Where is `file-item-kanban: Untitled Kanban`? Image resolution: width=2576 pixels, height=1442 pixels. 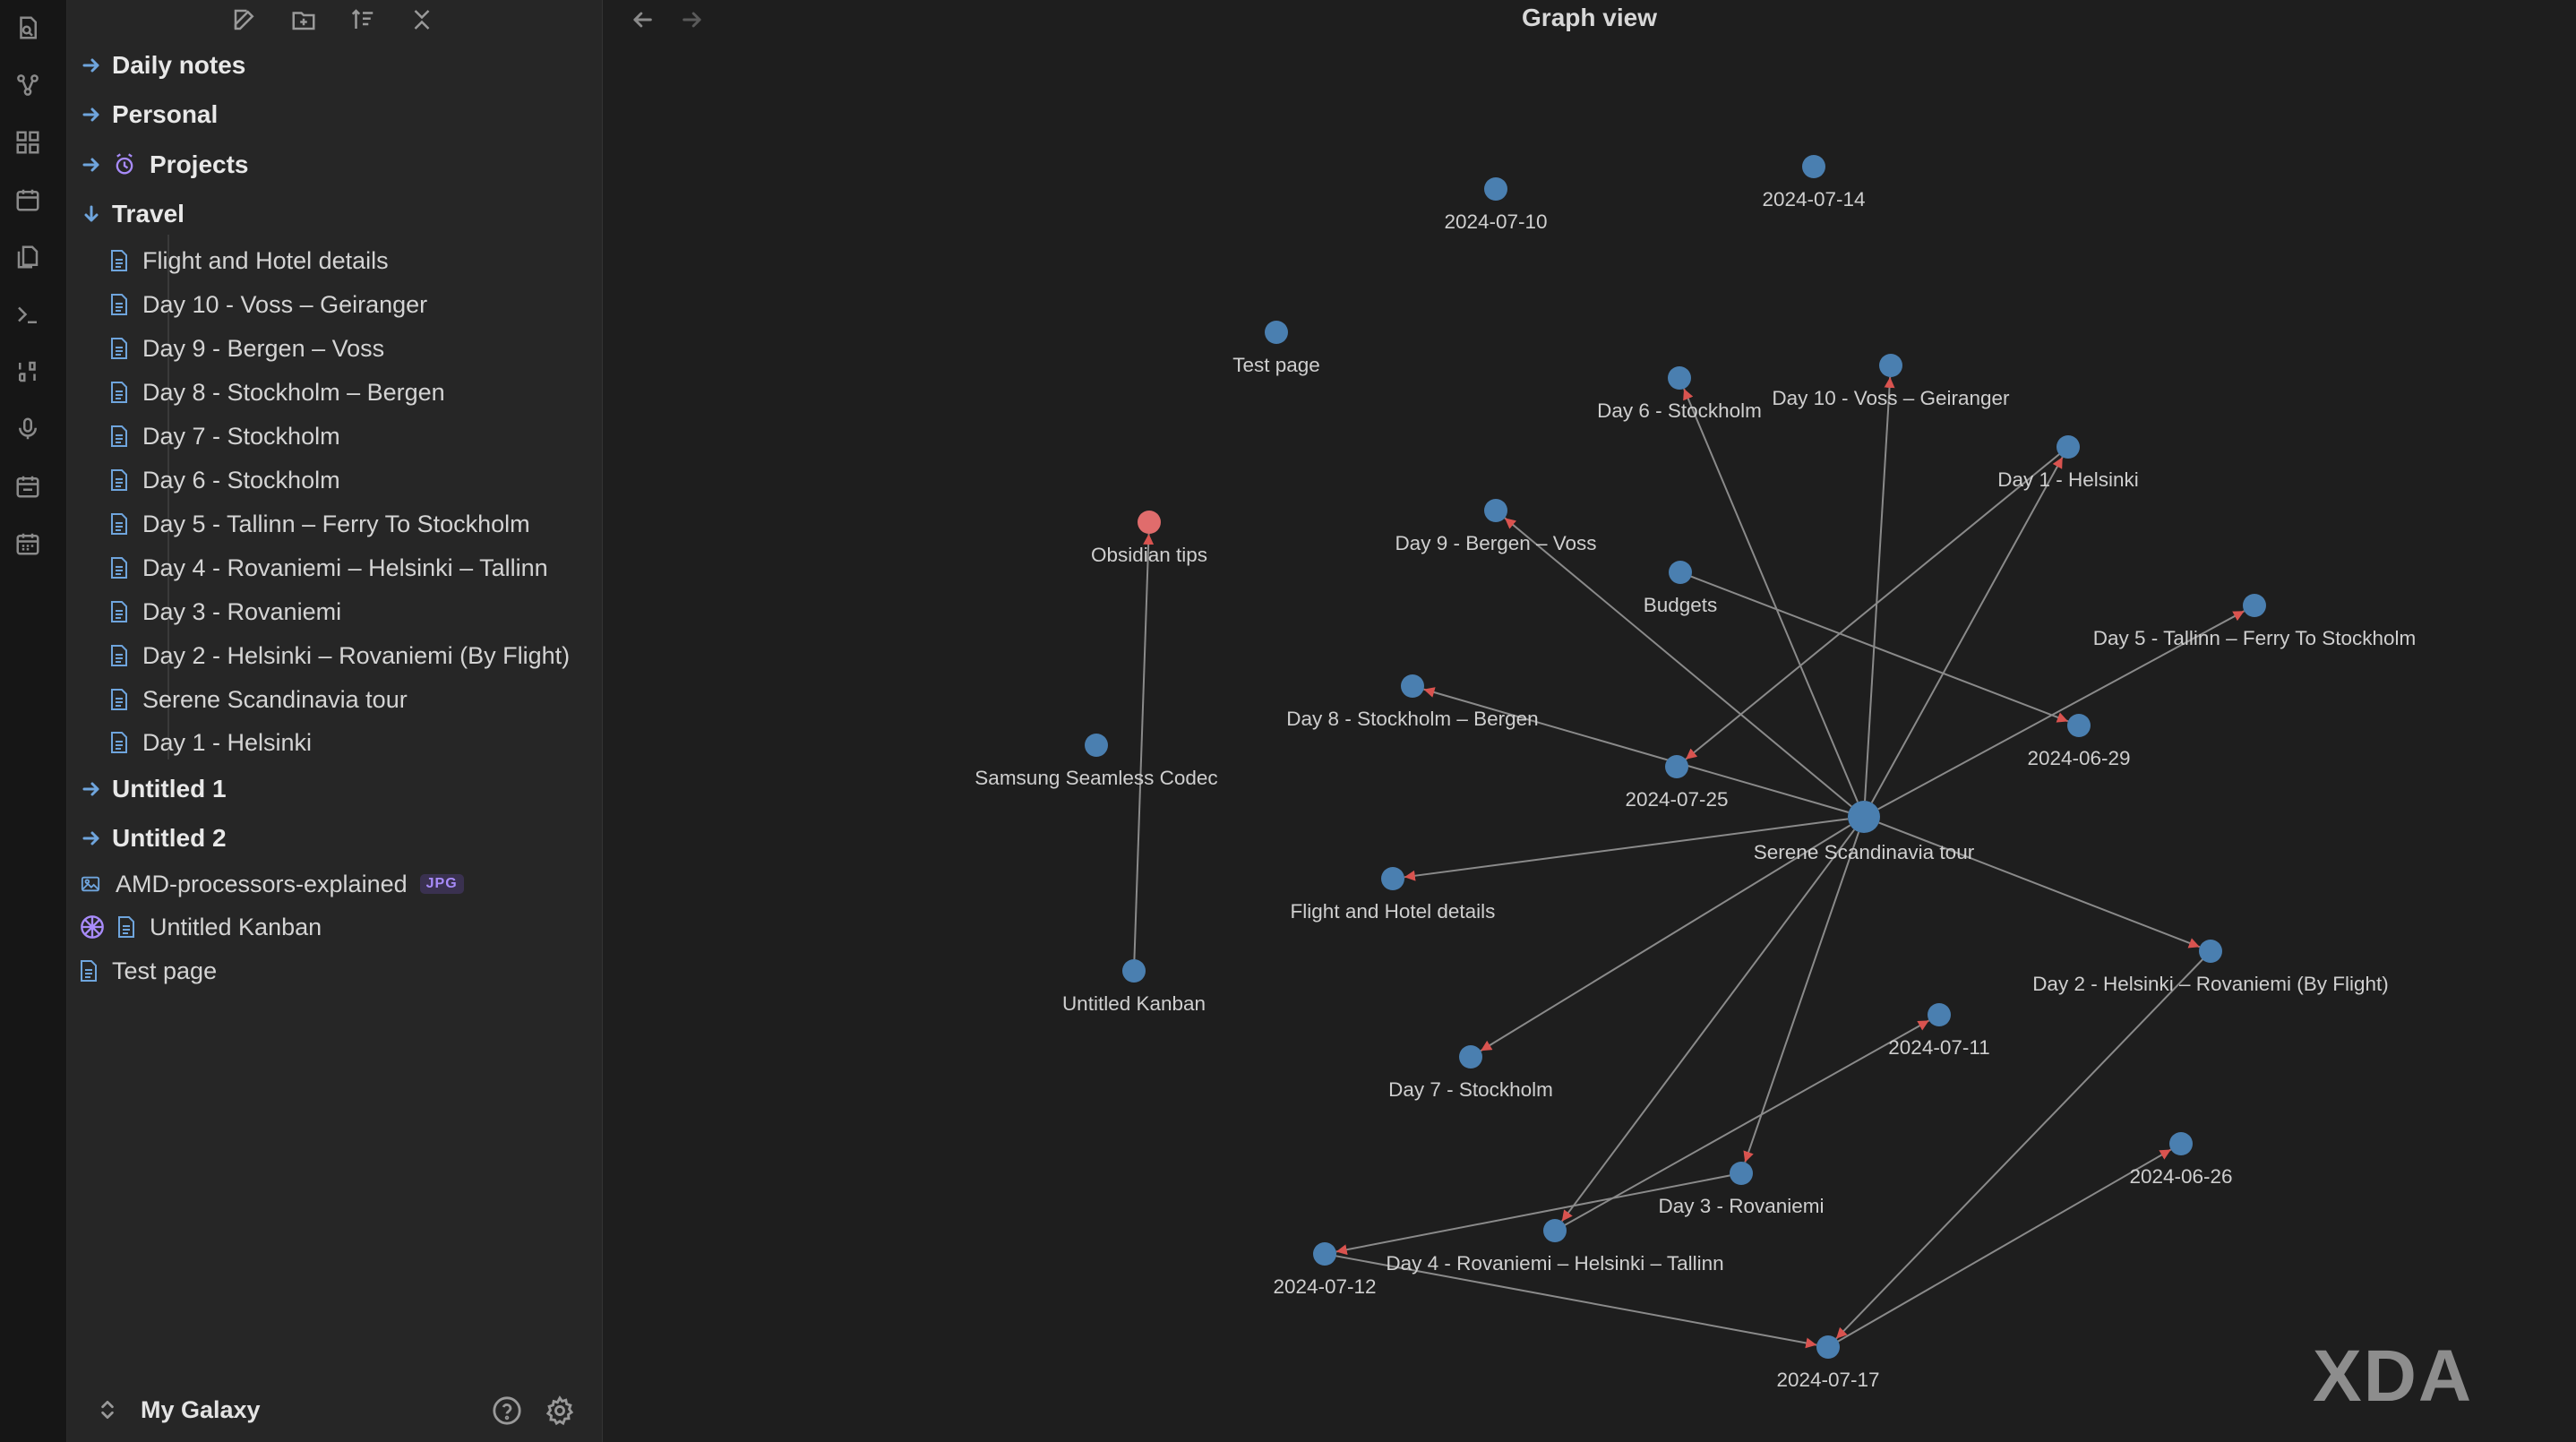
file-item-kanban: Untitled Kanban is located at coordinates (201, 927).